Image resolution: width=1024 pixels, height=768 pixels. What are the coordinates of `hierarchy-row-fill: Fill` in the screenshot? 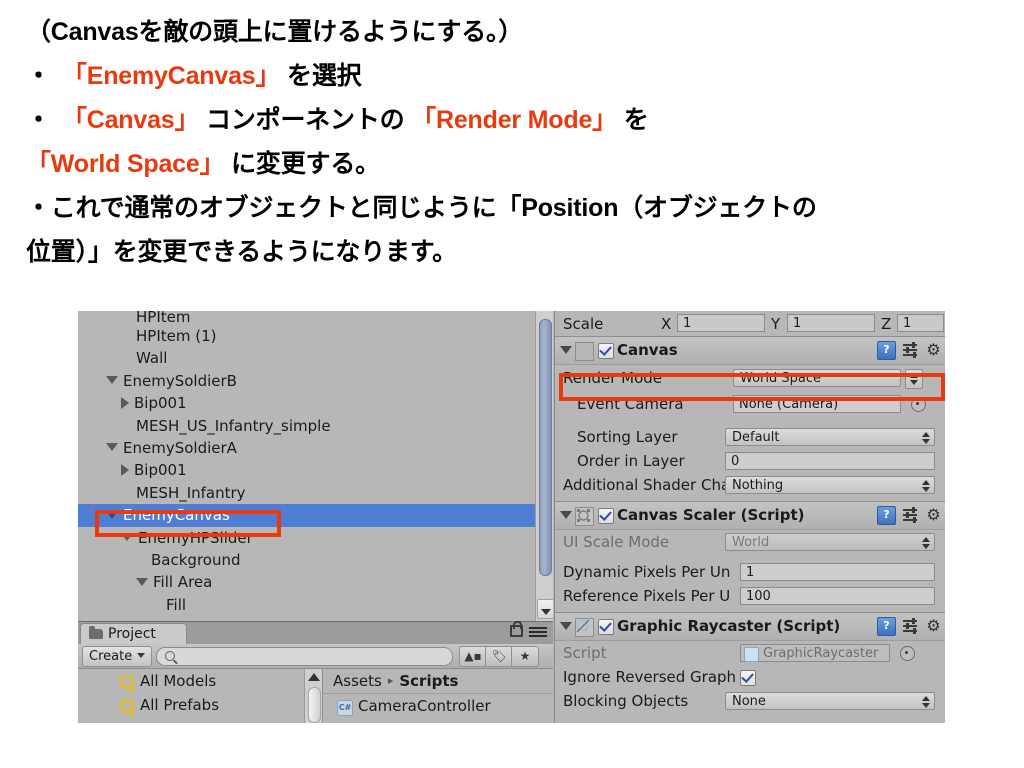 It's located at (315, 605).